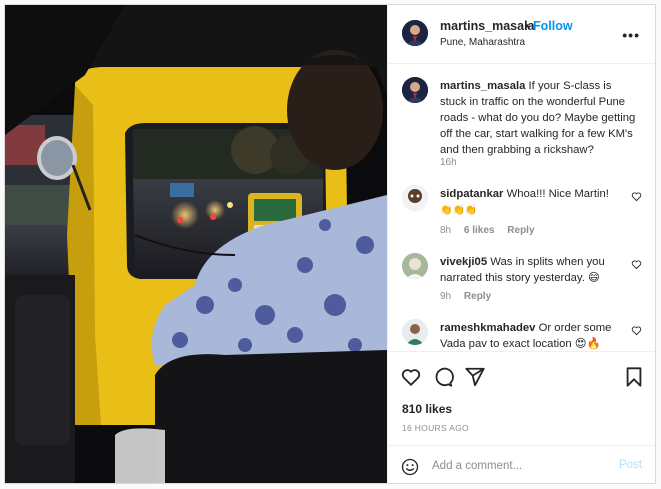  I want to click on follow-button: Follow, so click(553, 26).